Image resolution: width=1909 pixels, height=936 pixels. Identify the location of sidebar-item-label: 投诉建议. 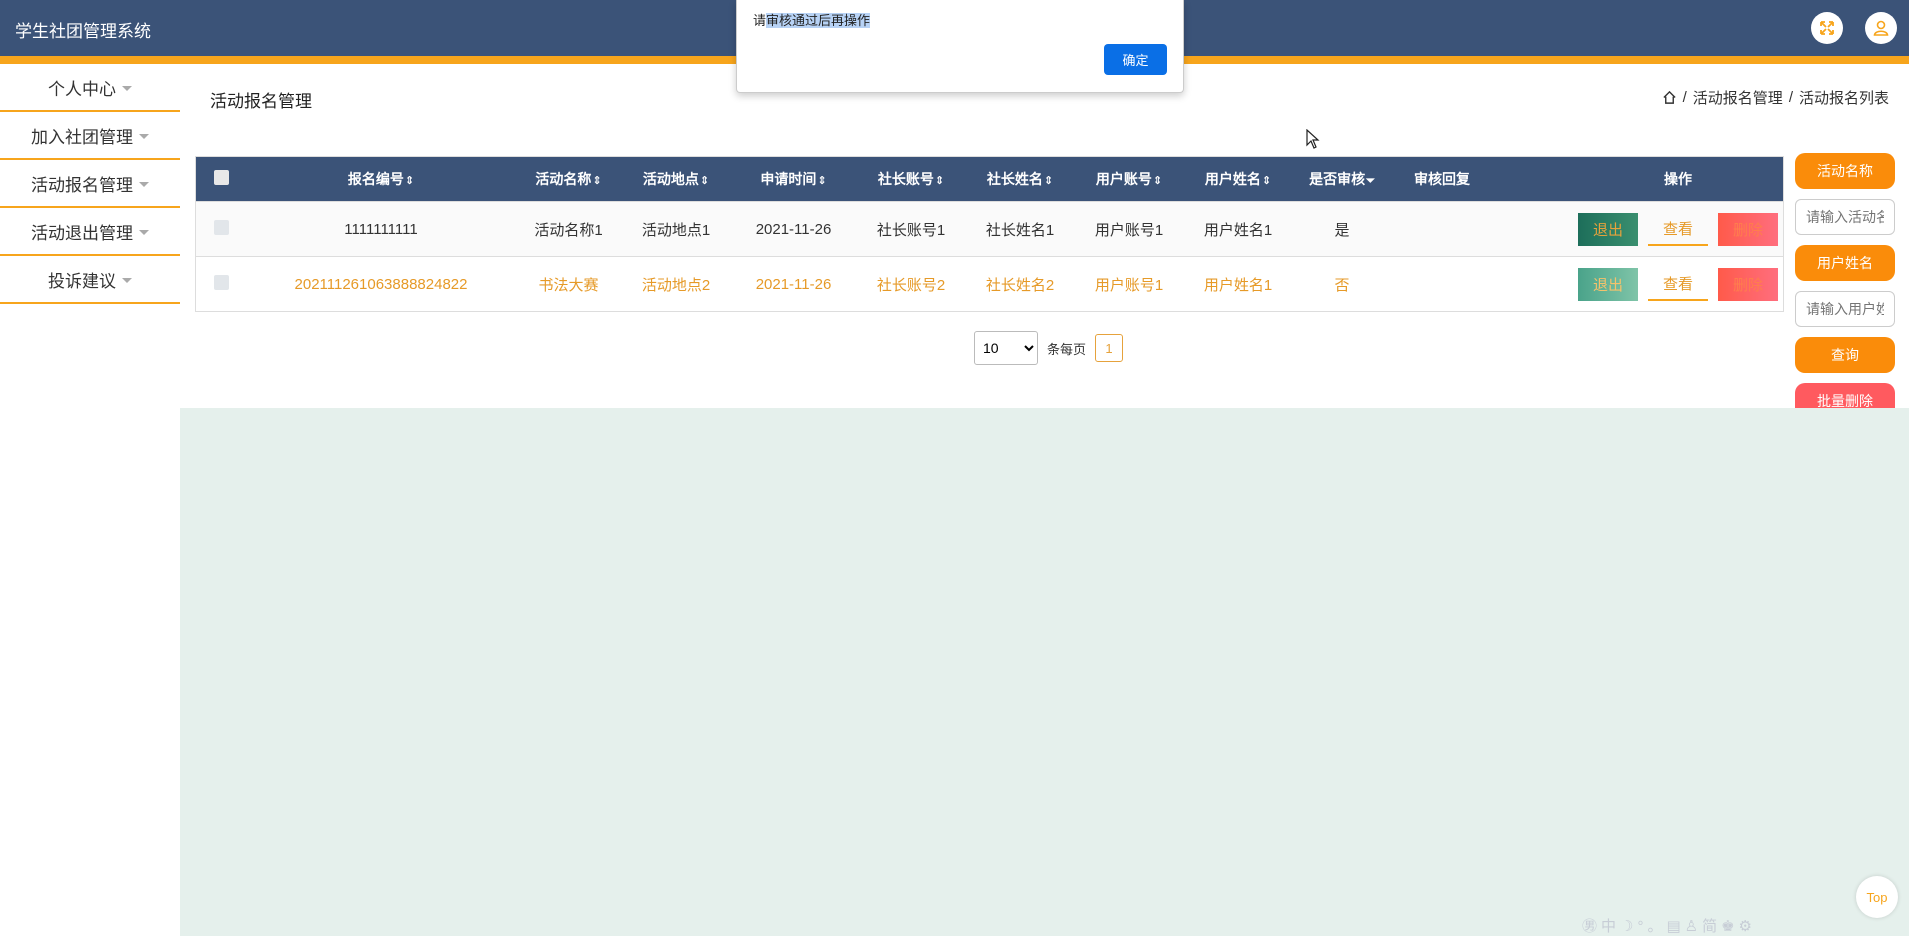
(82, 281).